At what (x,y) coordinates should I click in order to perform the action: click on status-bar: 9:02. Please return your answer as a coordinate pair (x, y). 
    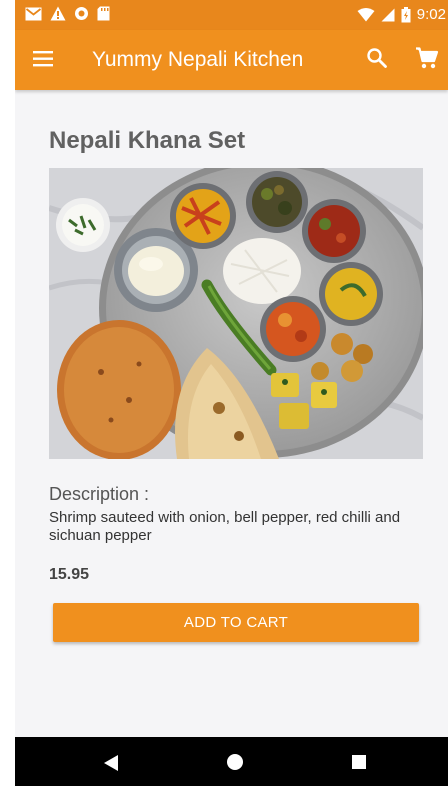
    Looking at the image, I should click on (231, 15).